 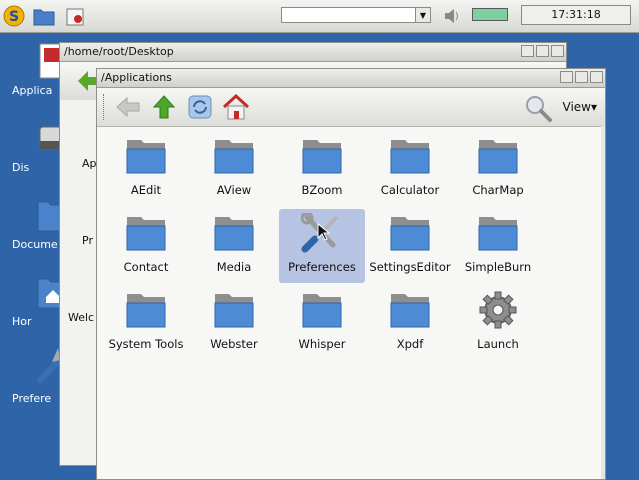 I want to click on magnifier-icon, so click(x=539, y=109).